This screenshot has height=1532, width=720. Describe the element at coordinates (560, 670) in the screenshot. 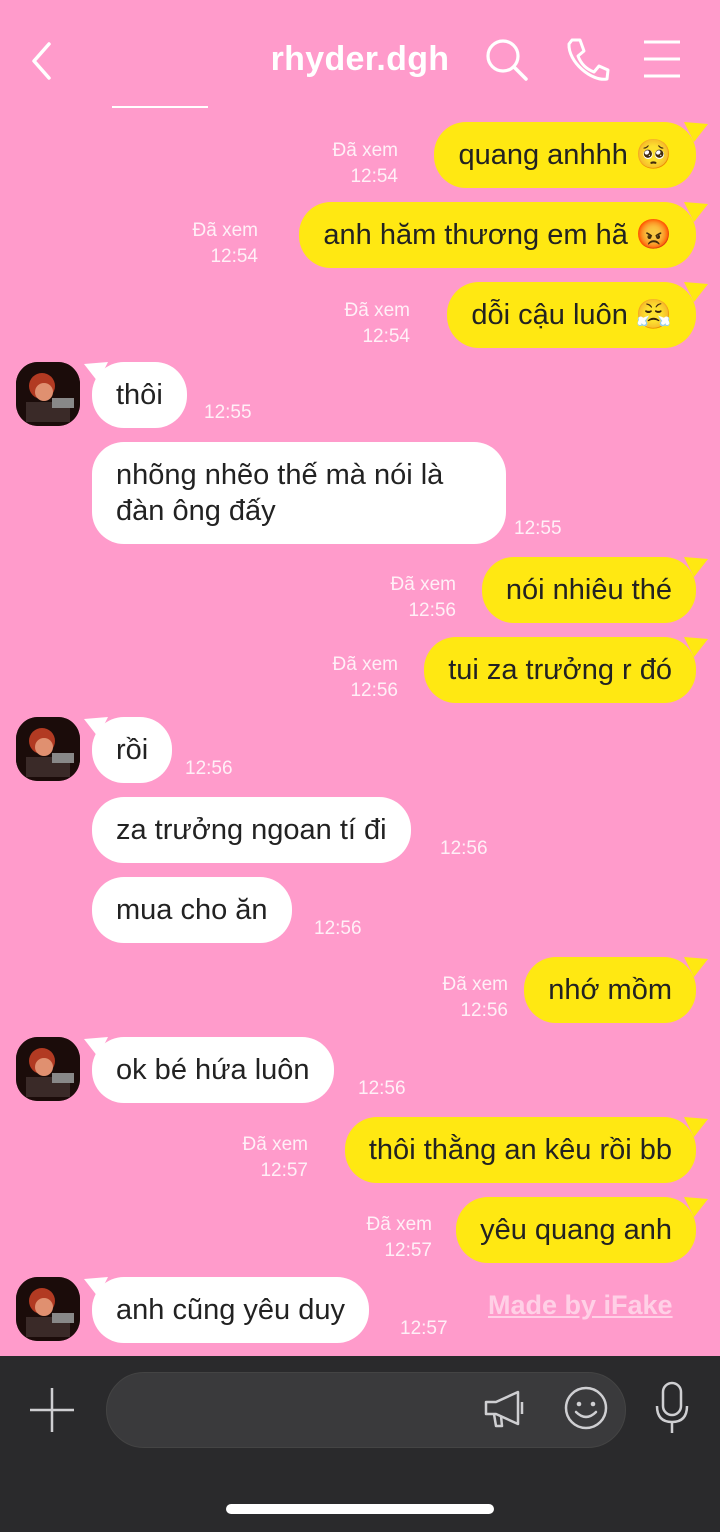

I see `outgoing-message: tui za trưởng r đó` at that location.